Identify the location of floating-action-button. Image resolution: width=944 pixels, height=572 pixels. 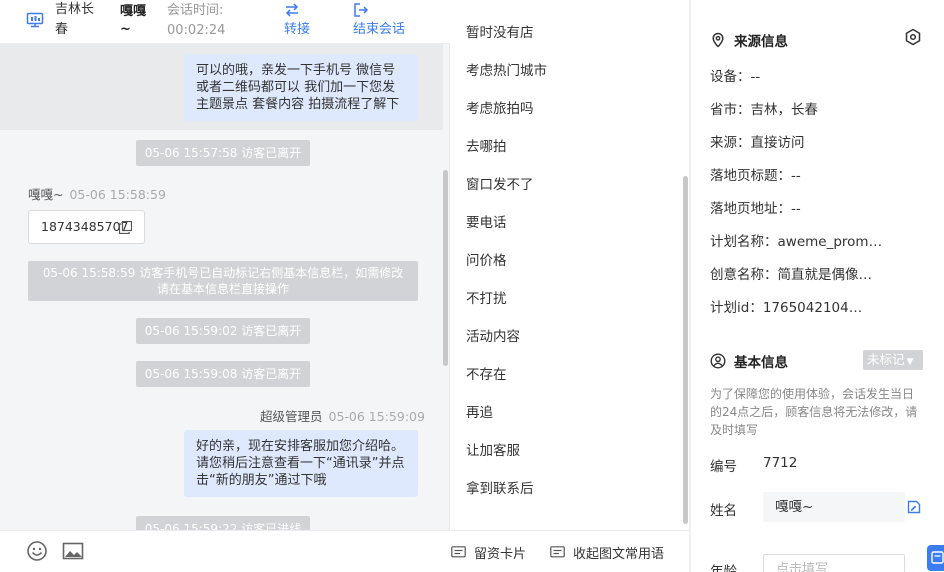
(935, 558).